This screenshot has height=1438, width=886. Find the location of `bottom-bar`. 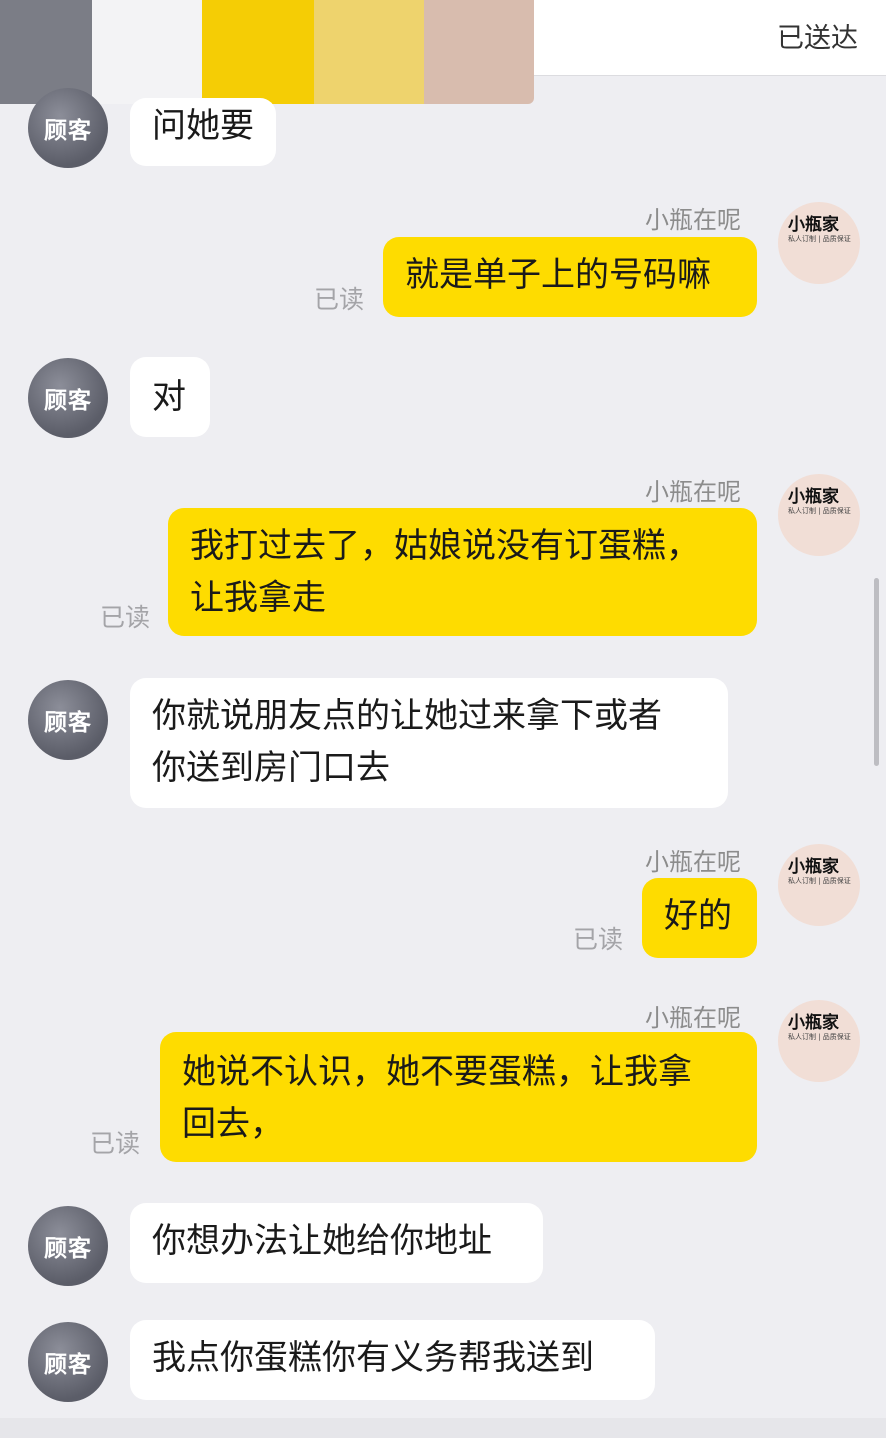

bottom-bar is located at coordinates (443, 1428).